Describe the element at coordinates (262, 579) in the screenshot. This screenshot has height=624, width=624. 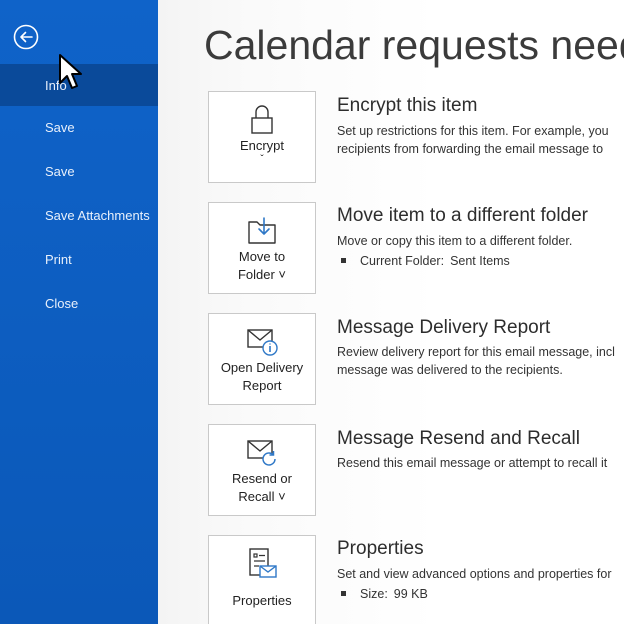
I see `properties-button: Properties` at that location.